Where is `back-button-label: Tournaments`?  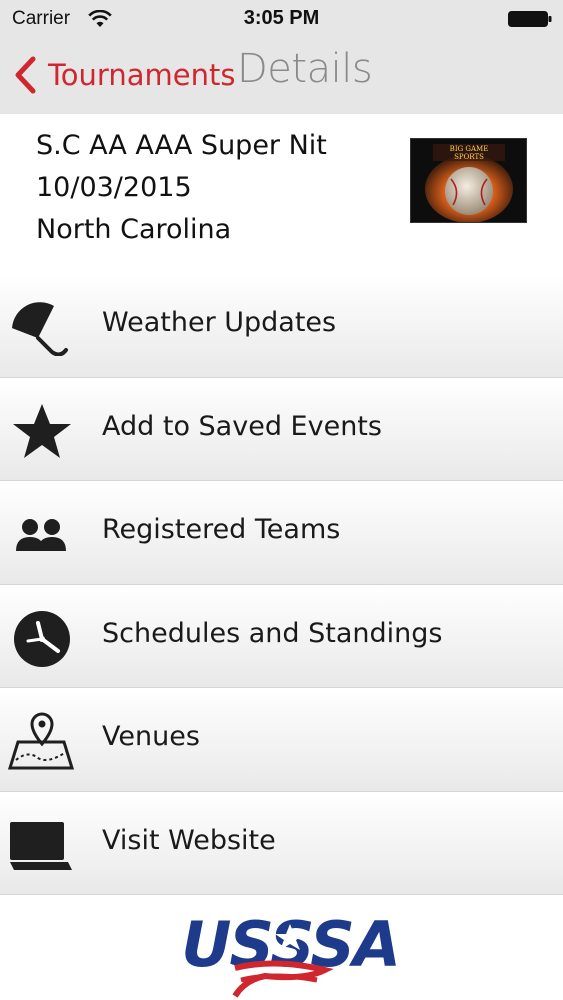 back-button-label: Tournaments is located at coordinates (142, 75).